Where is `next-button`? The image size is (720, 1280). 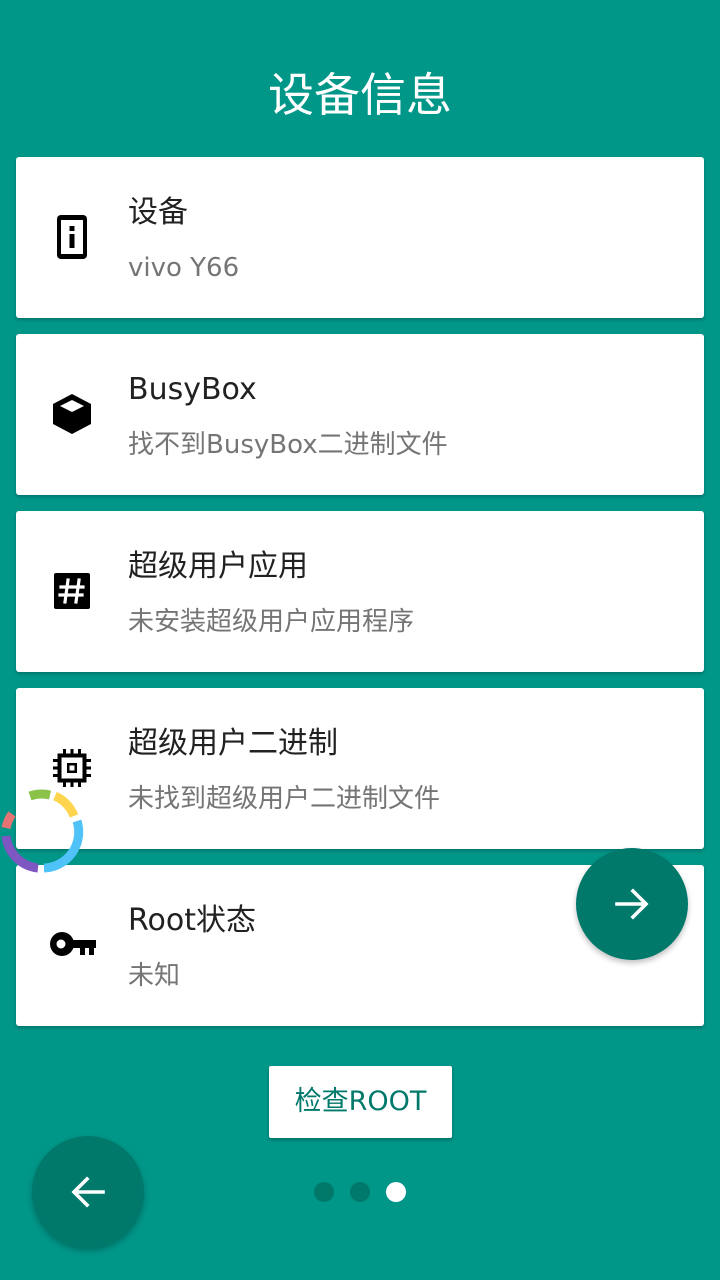 next-button is located at coordinates (632, 904).